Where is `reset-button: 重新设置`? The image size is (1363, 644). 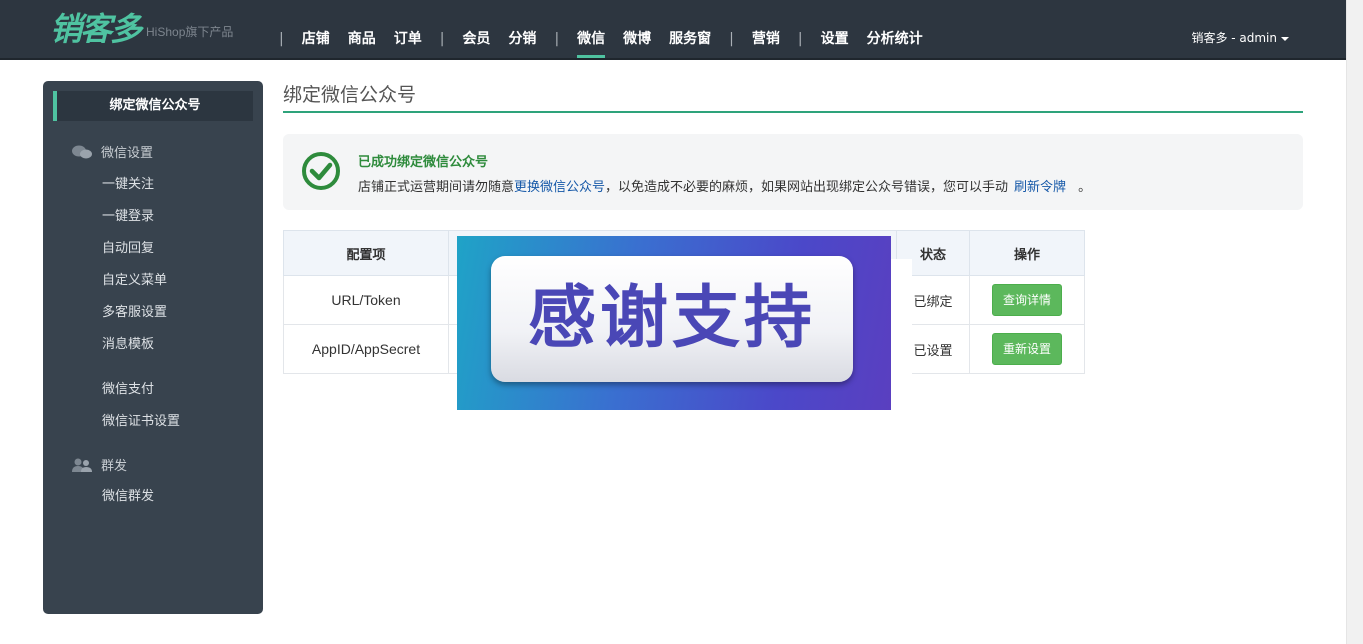
reset-button: 重新设置 is located at coordinates (1026, 349).